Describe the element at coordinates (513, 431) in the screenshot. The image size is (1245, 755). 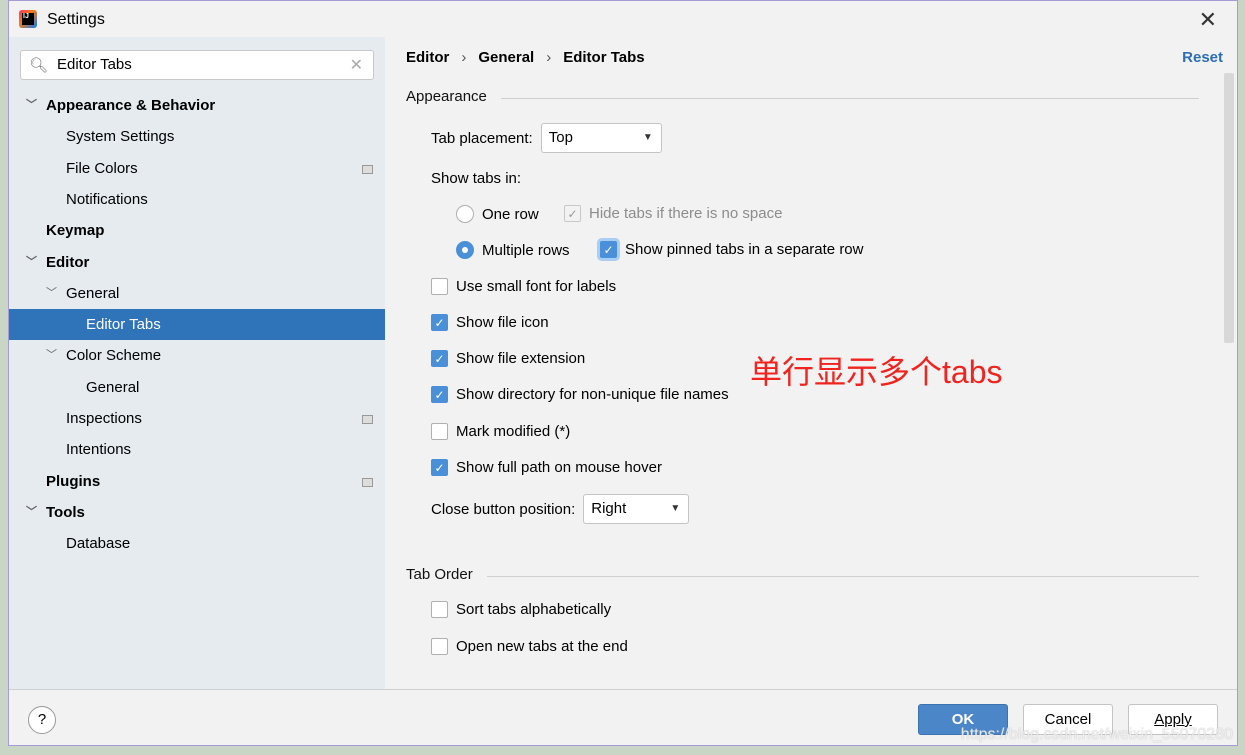
I see `mark-modified-label: Mark modified (*)` at that location.